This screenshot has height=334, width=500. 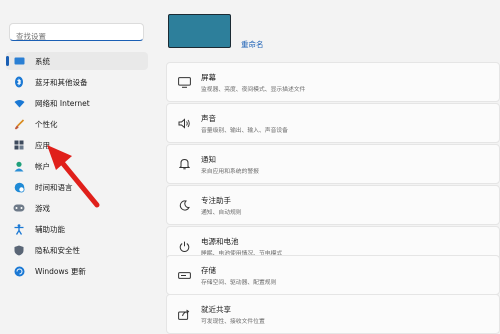 What do you see at coordinates (333, 314) in the screenshot?
I see `settings-card-nearby-sharing: 就近共享 可发现性、接收文件位置` at bounding box center [333, 314].